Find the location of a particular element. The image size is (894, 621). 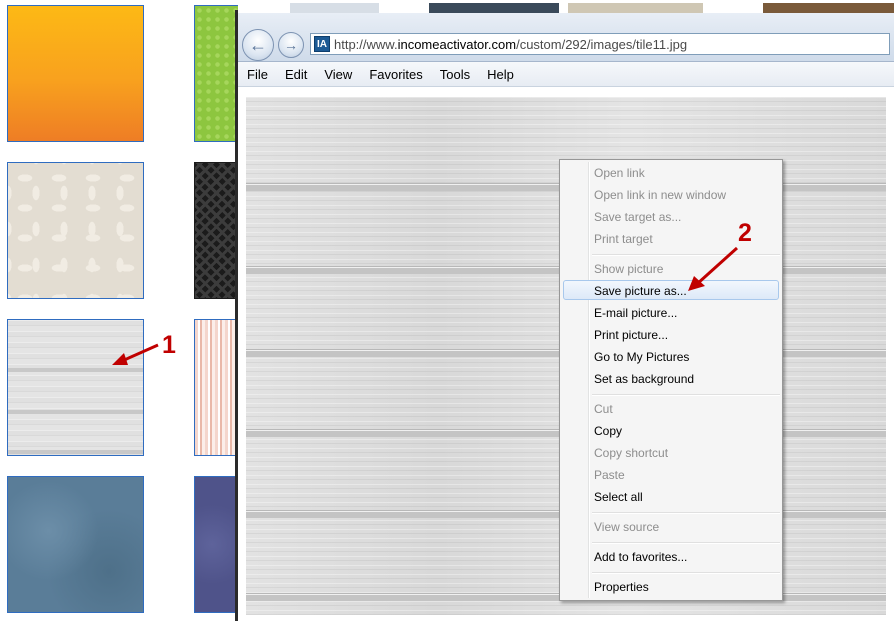

orange-gradient-tile is located at coordinates (75, 73).